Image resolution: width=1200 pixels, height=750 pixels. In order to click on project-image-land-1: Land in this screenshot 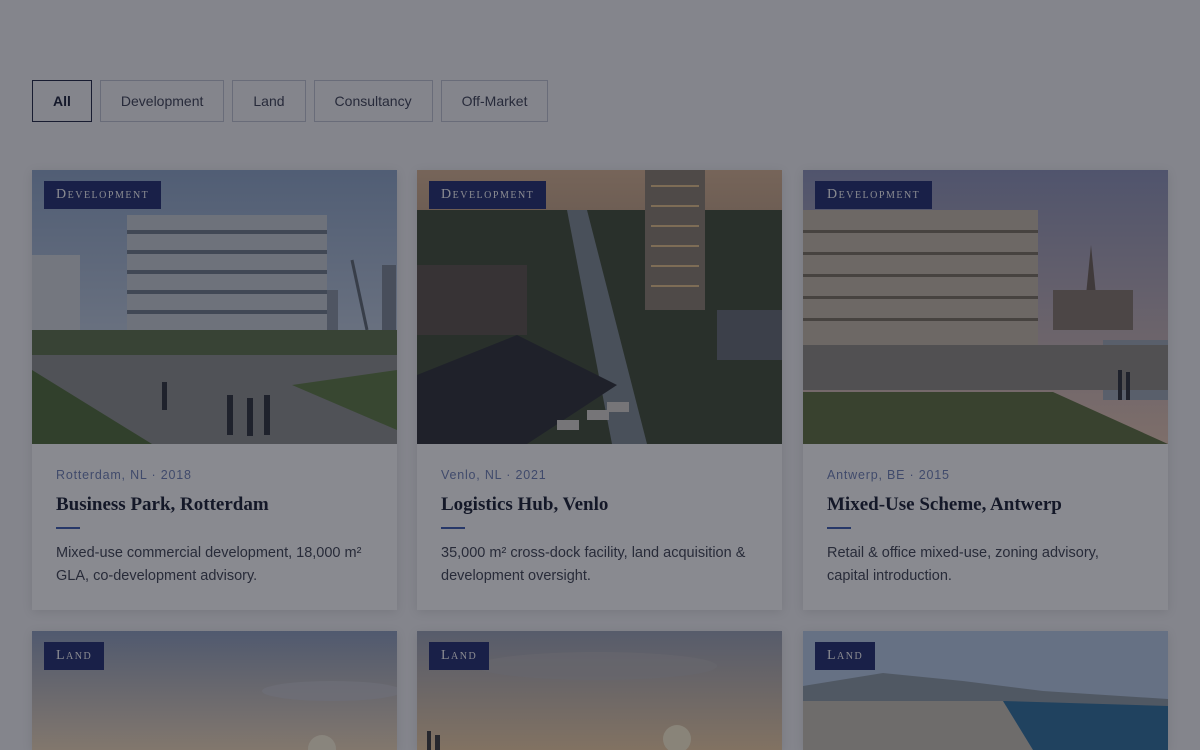, I will do `click(214, 690)`.